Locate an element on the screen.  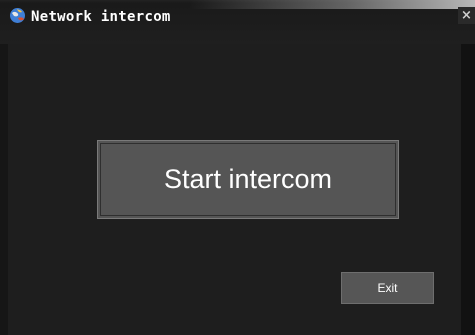
close-button: × is located at coordinates (466, 15).